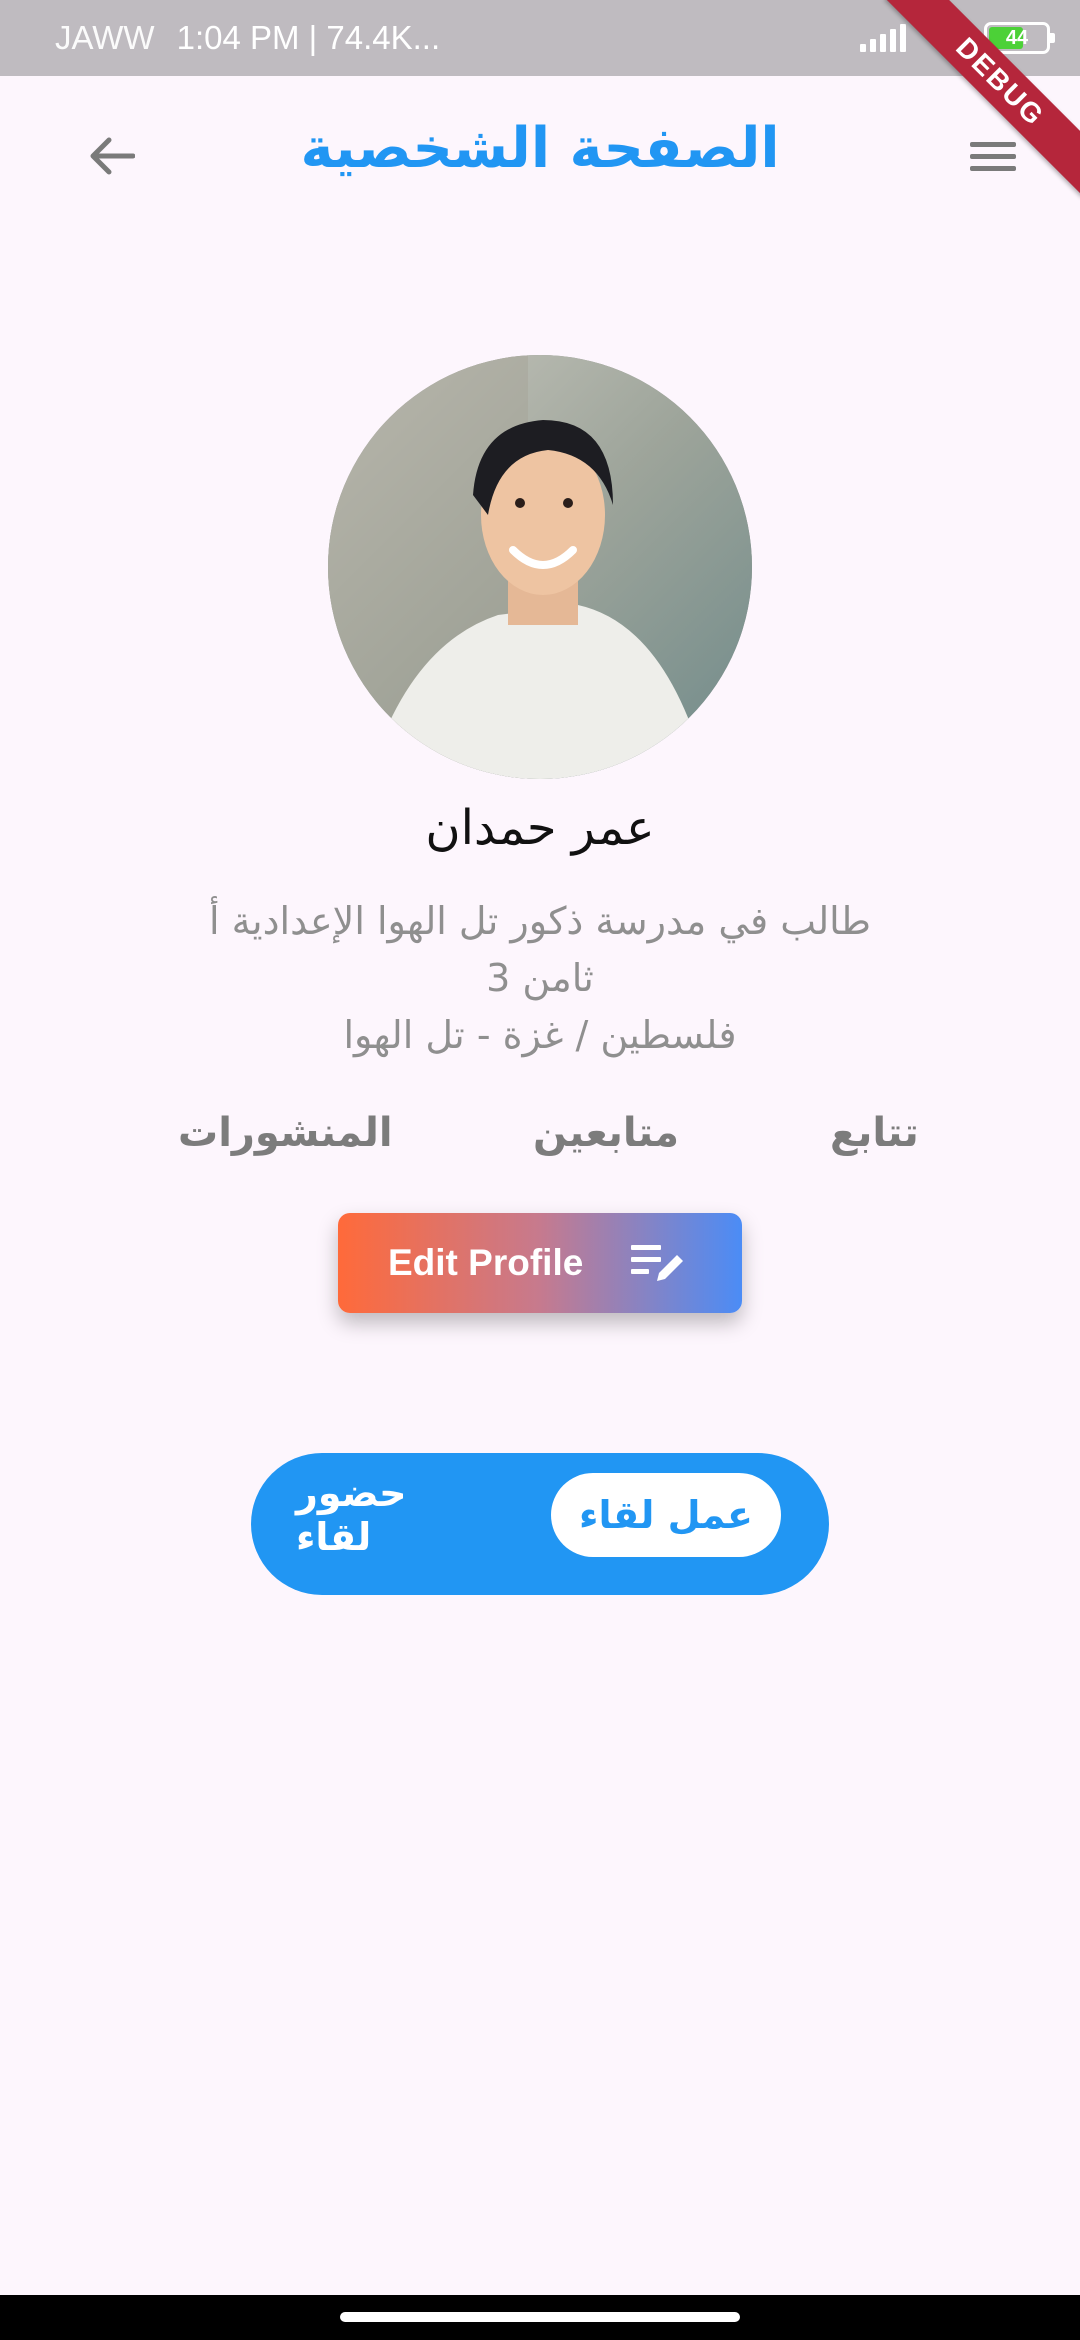  I want to click on bio-line: ثامن 3, so click(540, 978).